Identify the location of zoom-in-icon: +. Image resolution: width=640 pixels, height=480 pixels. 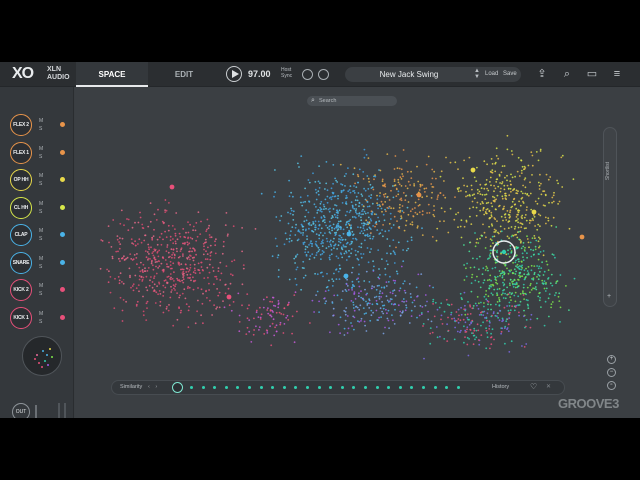
(611, 359).